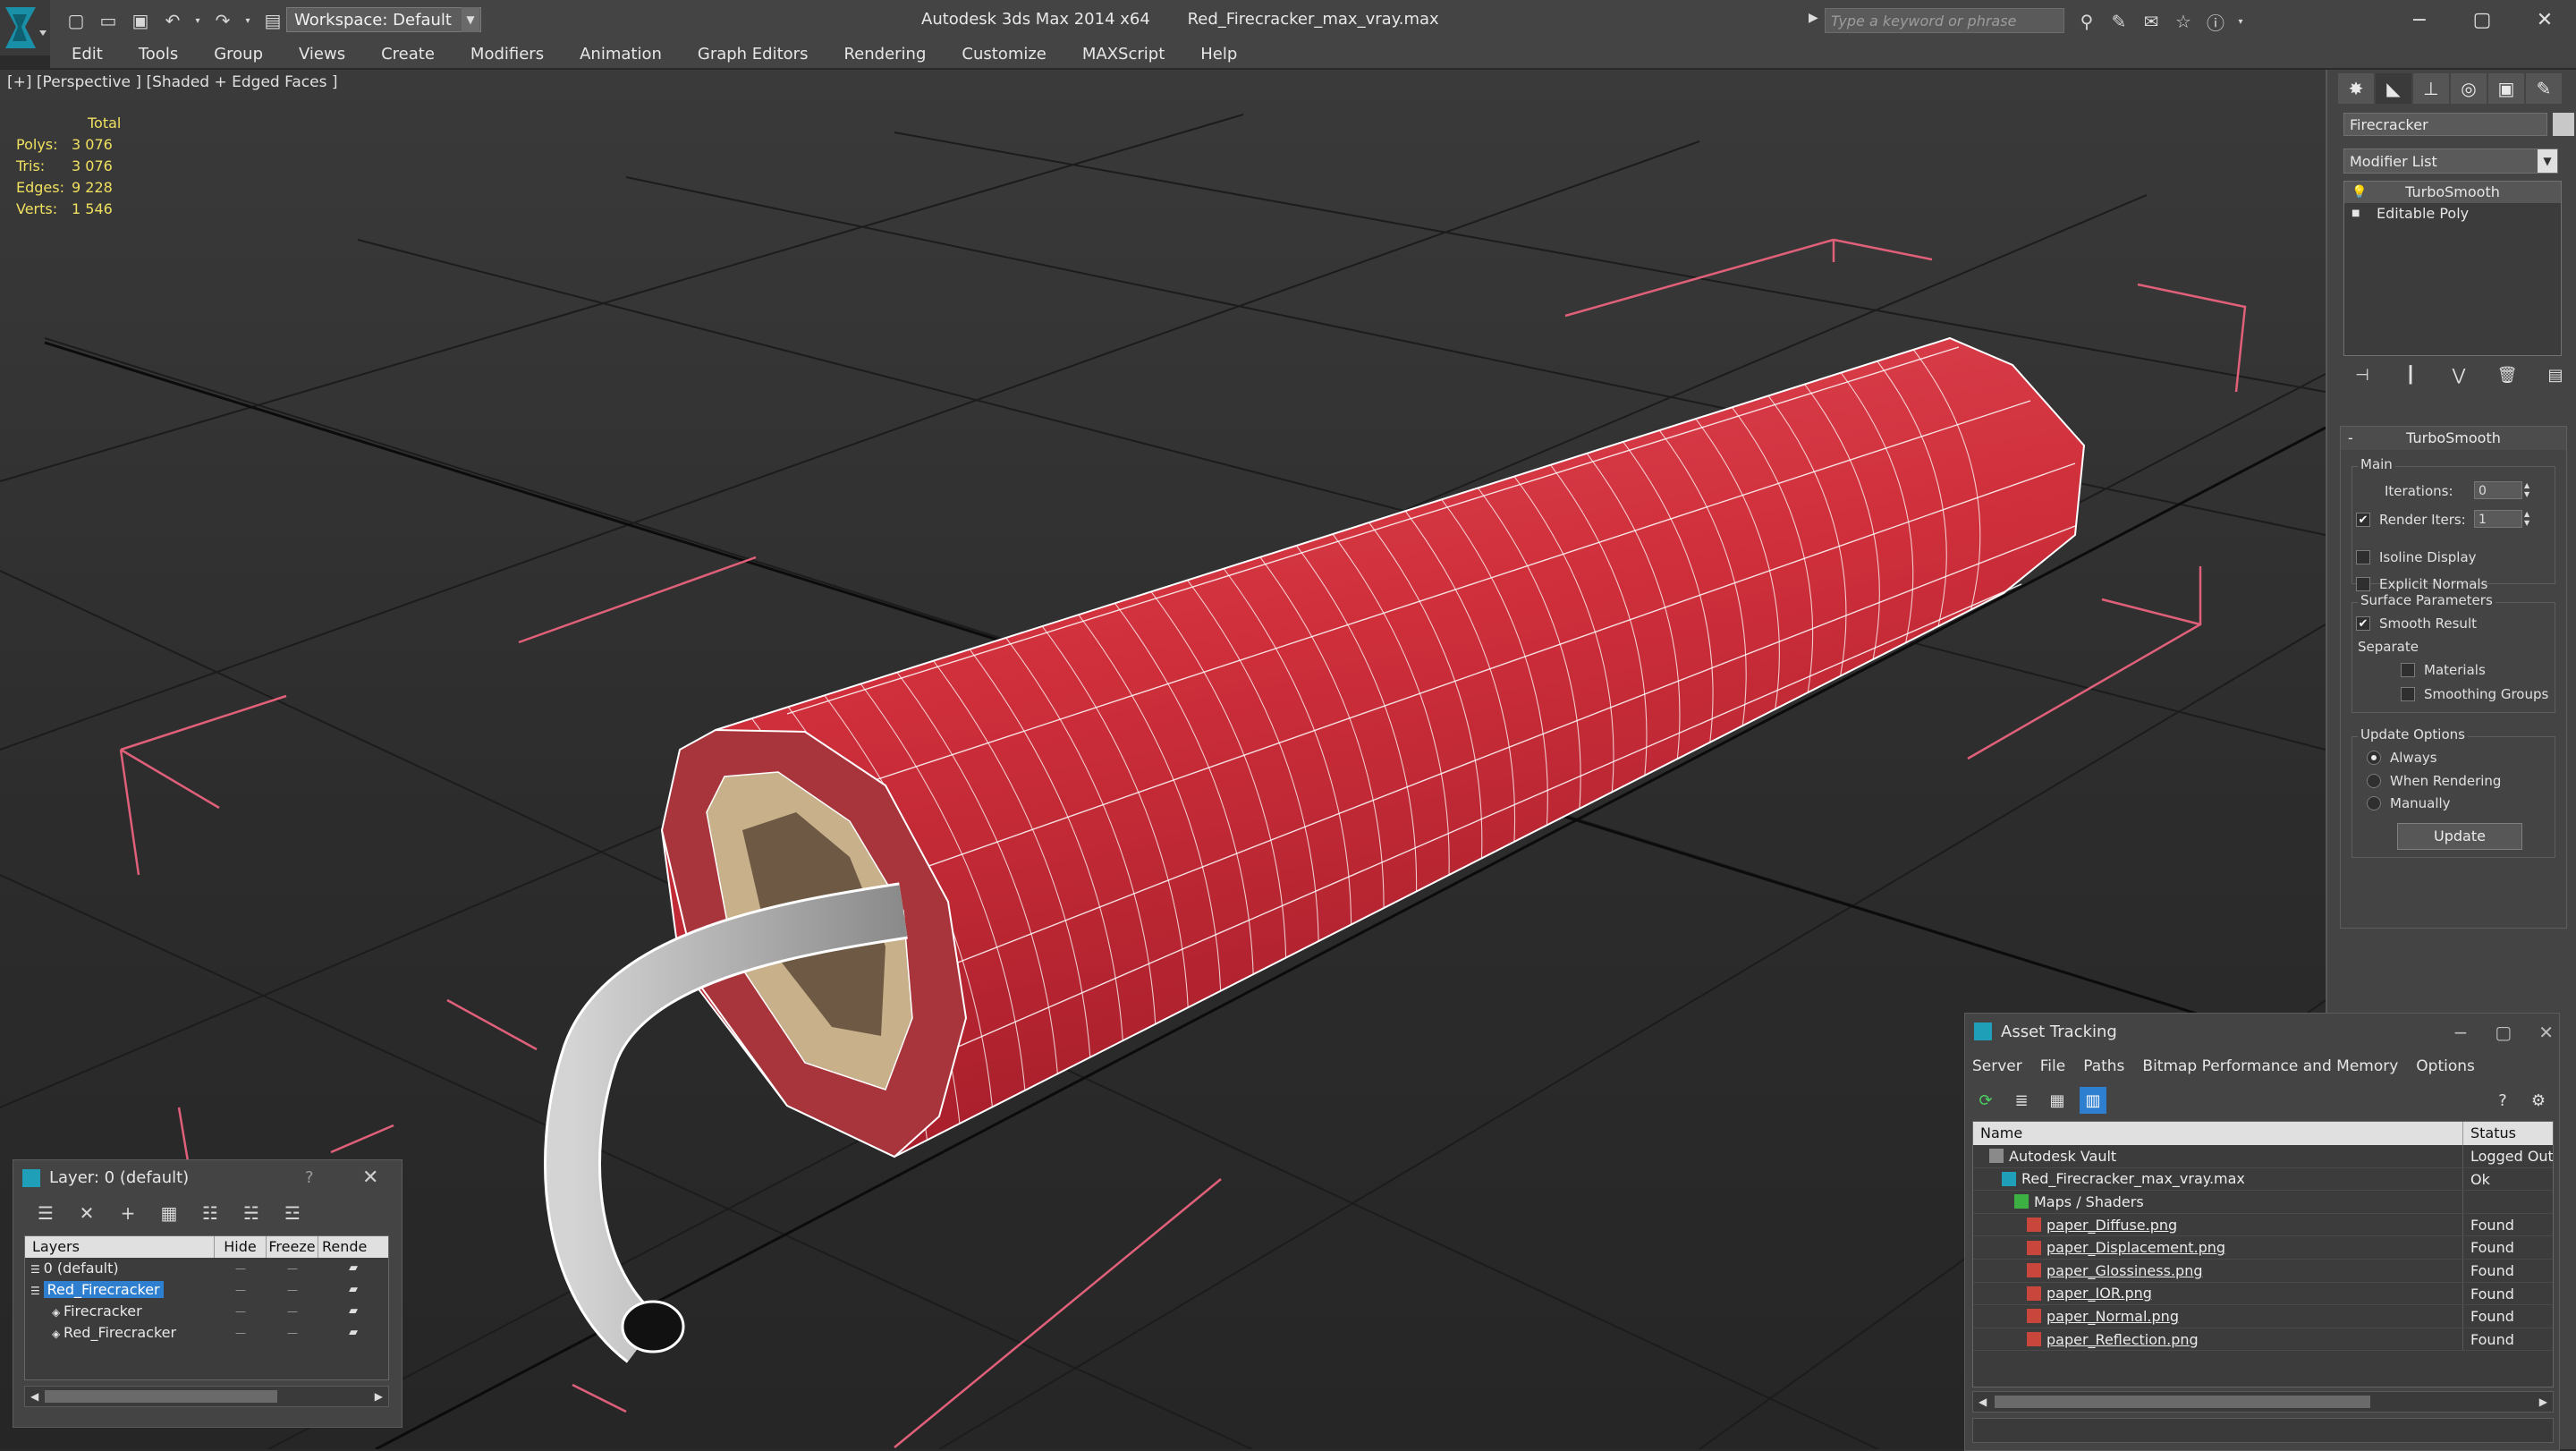 Image resolution: width=2576 pixels, height=1451 pixels. Describe the element at coordinates (248, 20) in the screenshot. I see `redo-dropdown-icon: ▾` at that location.